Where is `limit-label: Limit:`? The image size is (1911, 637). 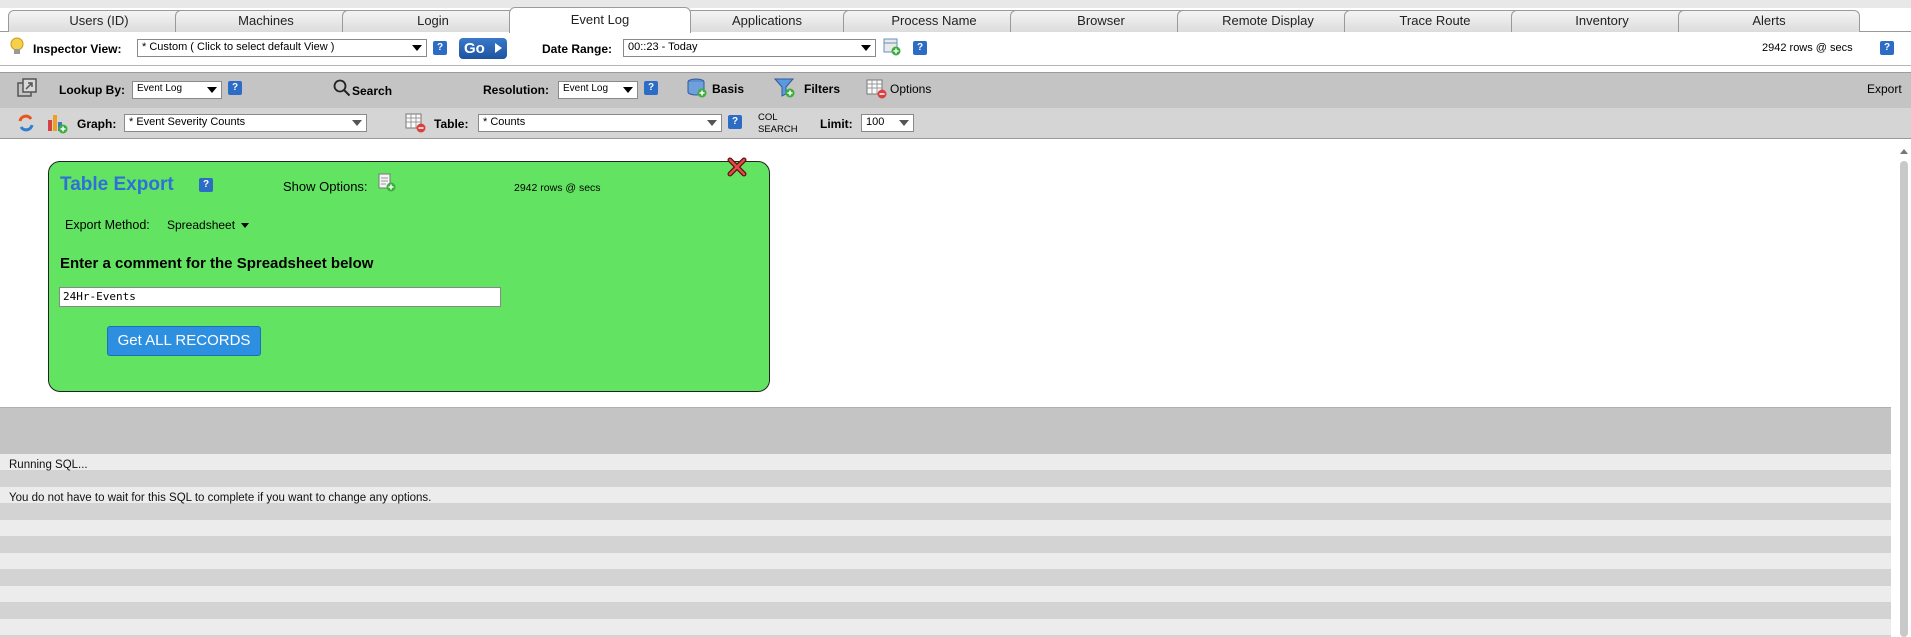
limit-label: Limit: is located at coordinates (836, 124).